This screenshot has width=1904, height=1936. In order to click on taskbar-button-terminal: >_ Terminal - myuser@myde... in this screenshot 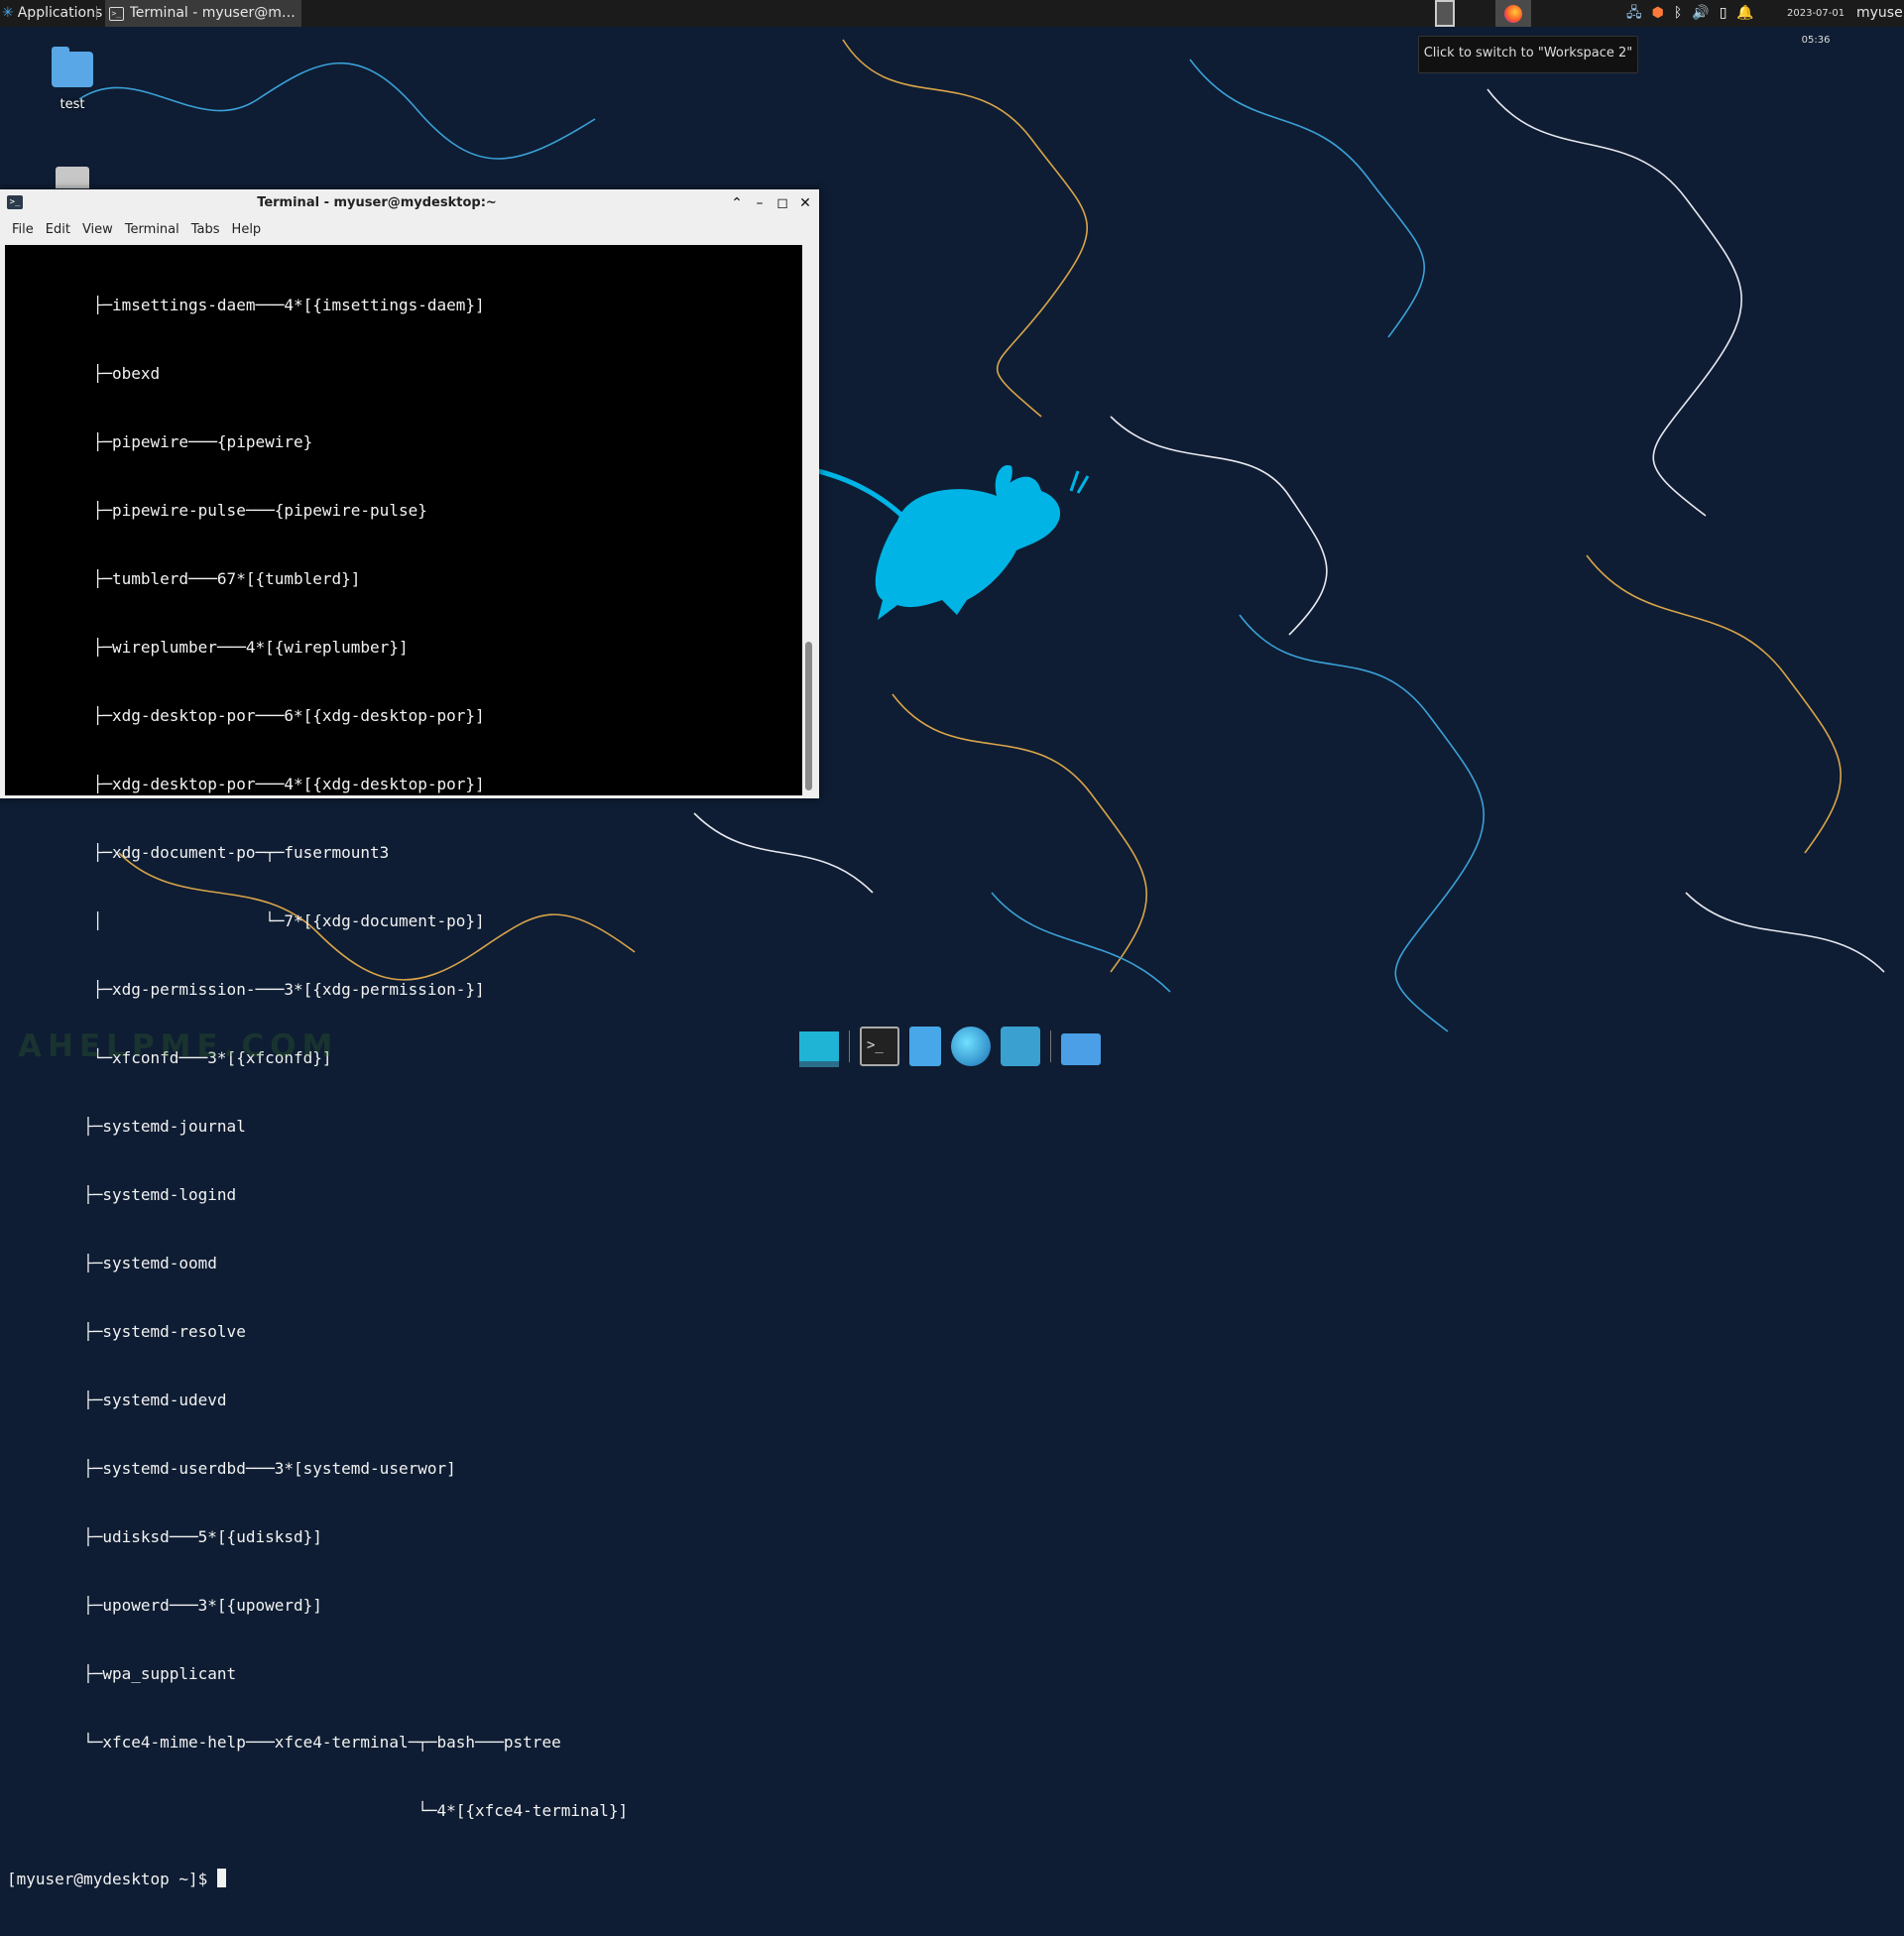, I will do `click(203, 13)`.